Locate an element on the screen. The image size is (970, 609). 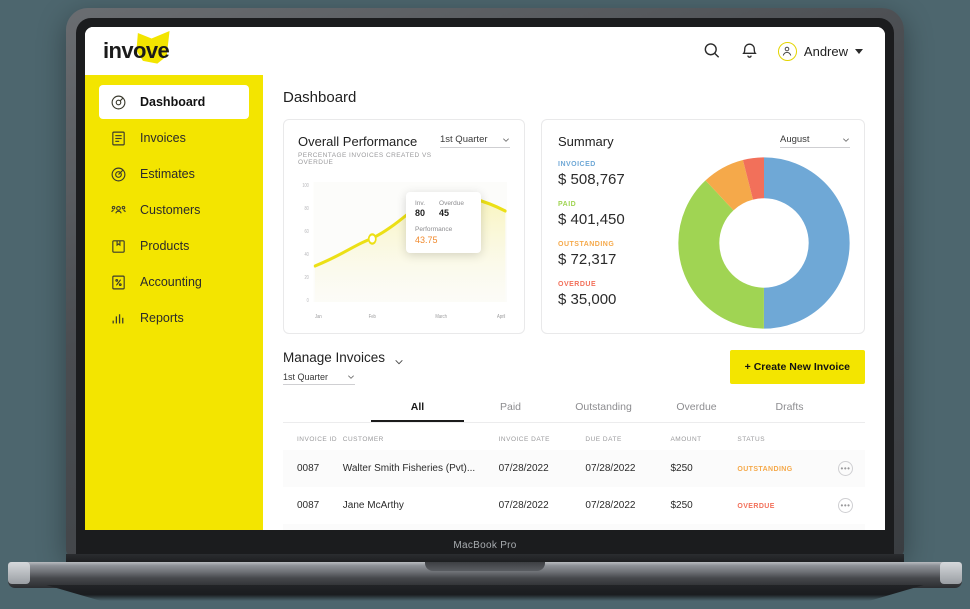
tooltip-inv-label: Inv. is located at coordinates (420, 203).